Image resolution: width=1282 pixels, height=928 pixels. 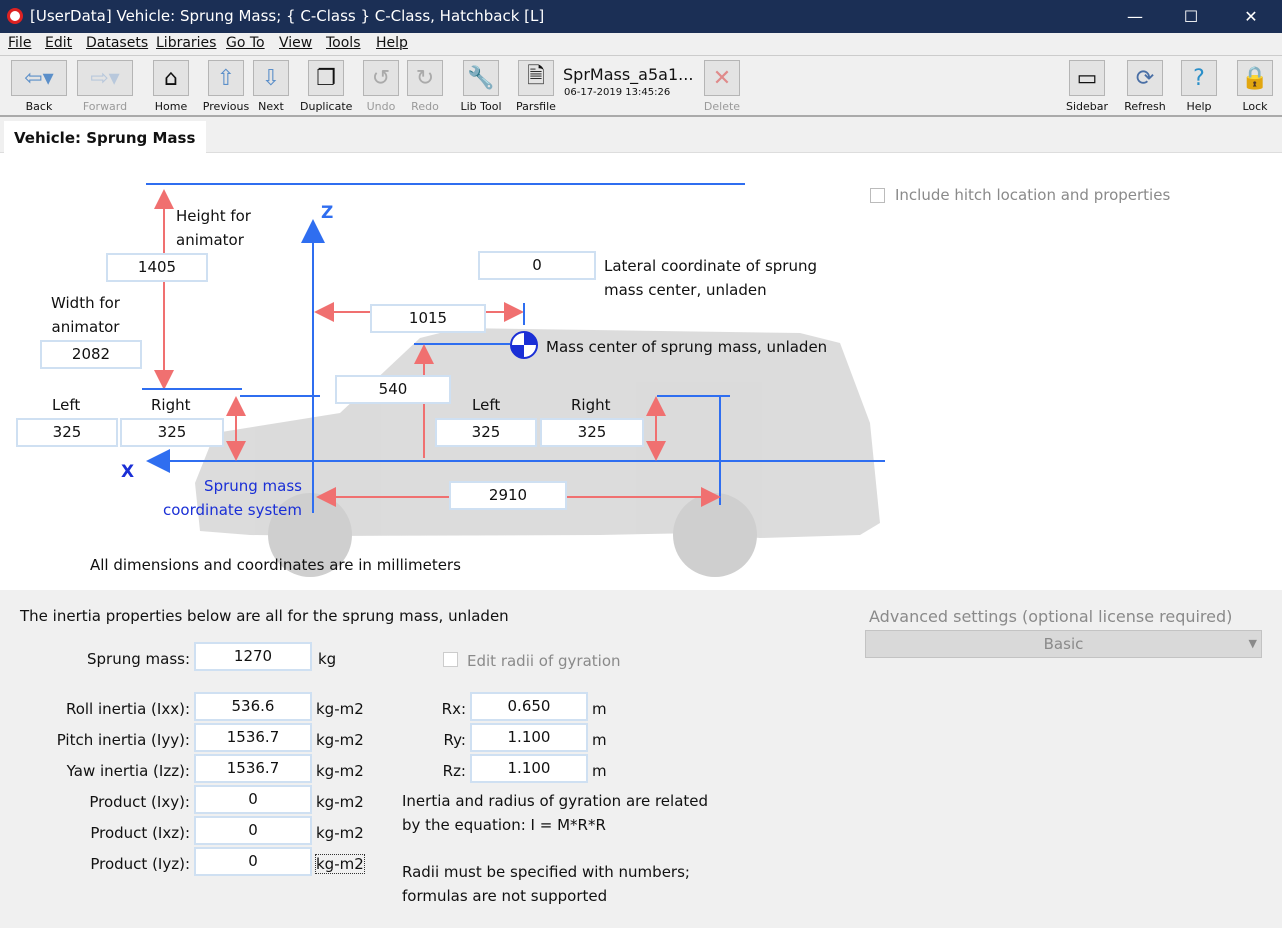 I want to click on inertia-label: Product (Iyz):, so click(x=140, y=864).